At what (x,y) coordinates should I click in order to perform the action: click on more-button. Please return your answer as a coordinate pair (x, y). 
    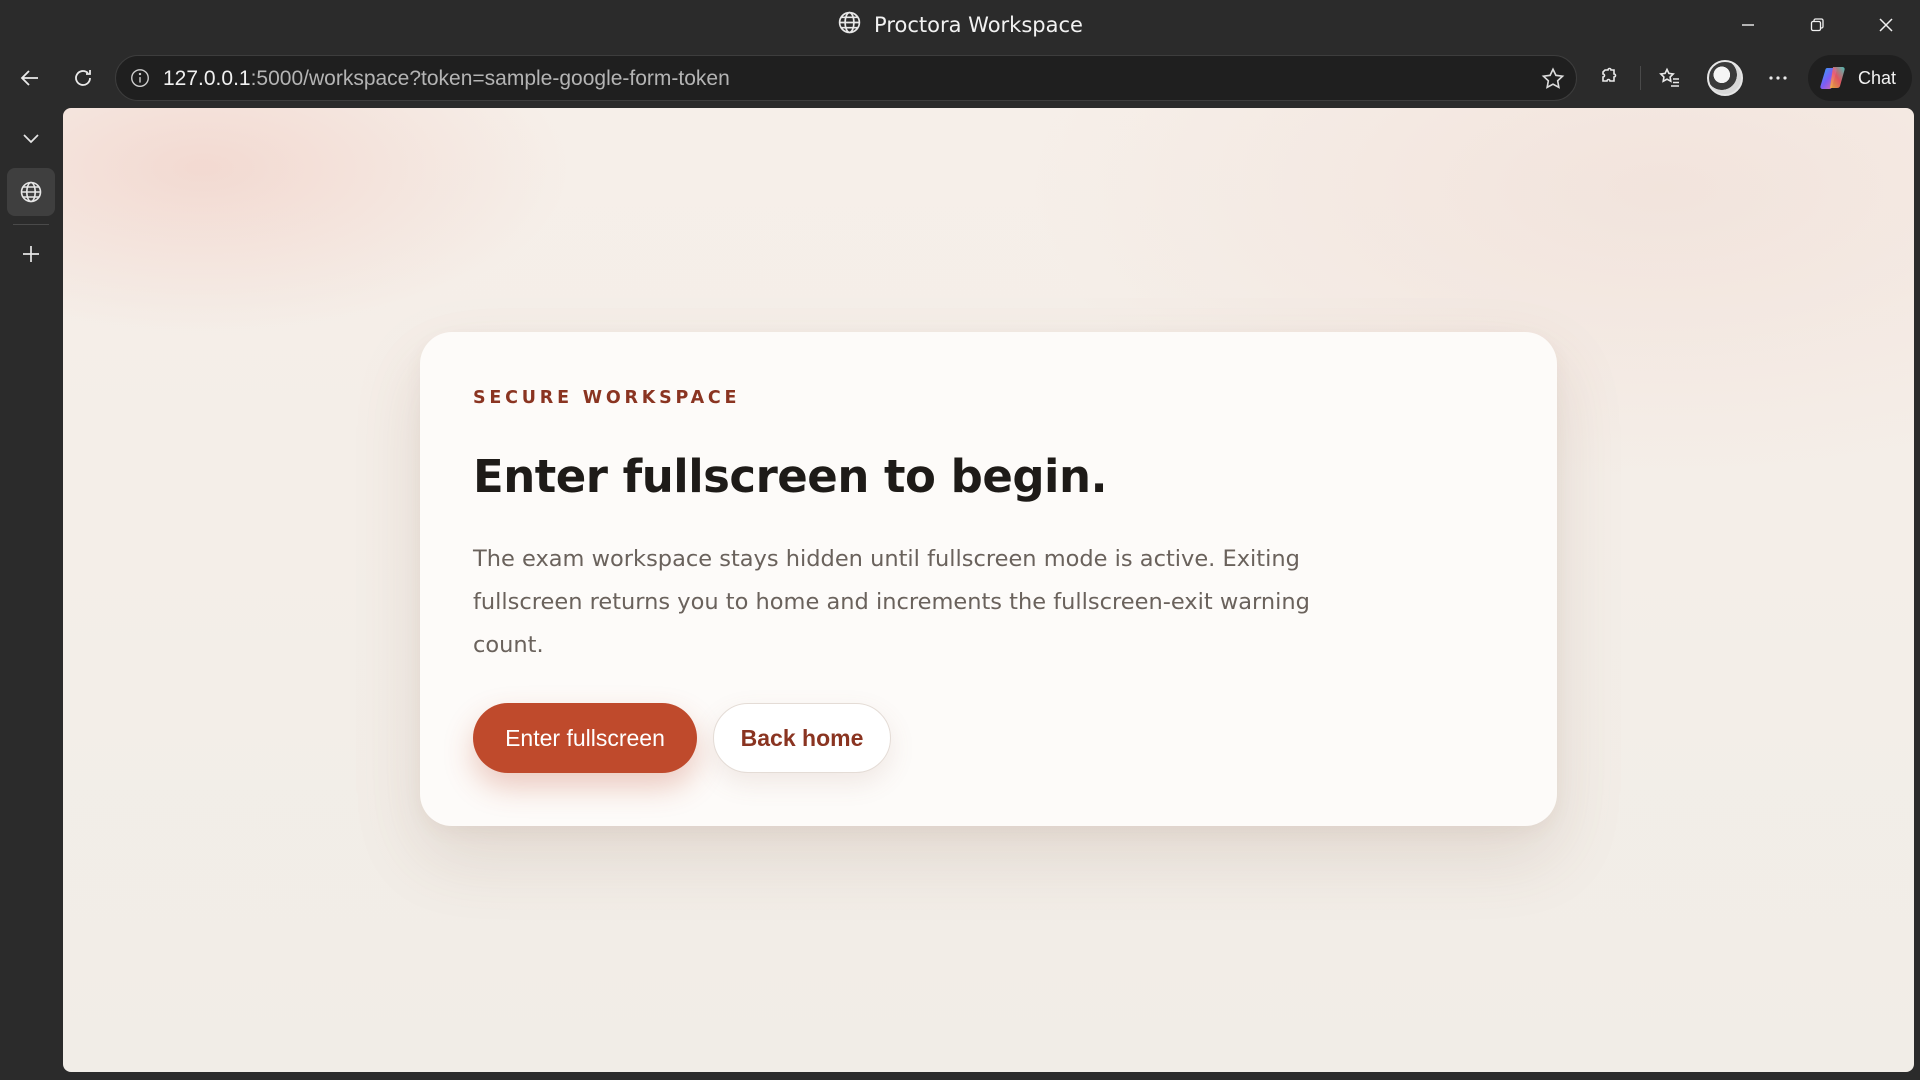
    Looking at the image, I should click on (1778, 78).